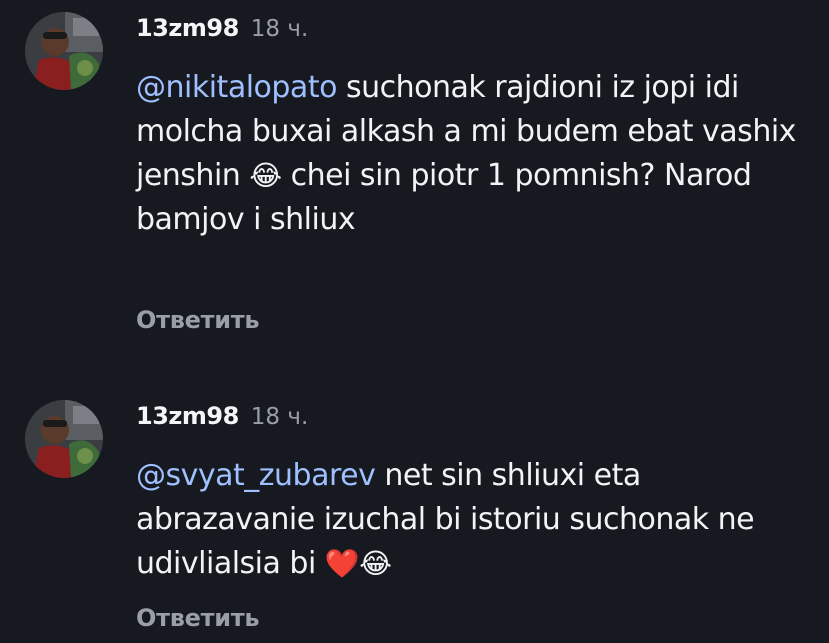  What do you see at coordinates (236, 87) in the screenshot?
I see `mention-link: @nikitalopato` at bounding box center [236, 87].